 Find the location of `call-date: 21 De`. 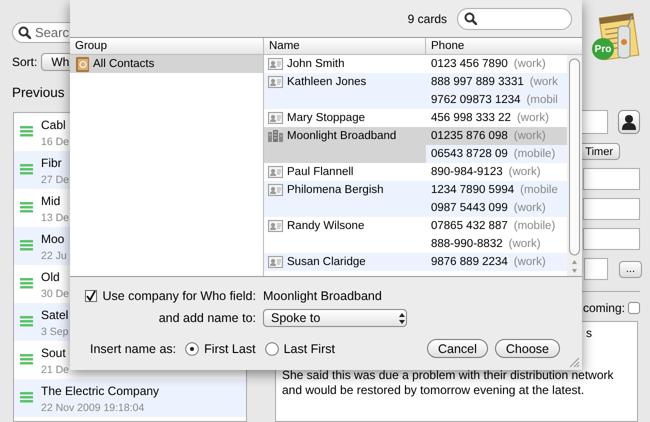

call-date: 21 De is located at coordinates (55, 370).